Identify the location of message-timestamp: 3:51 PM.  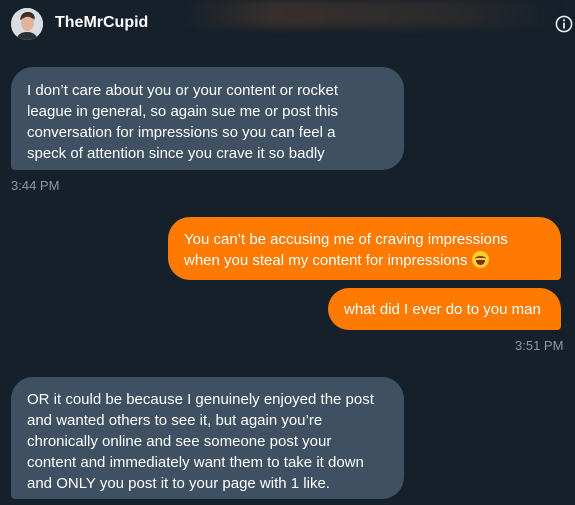
(539, 345).